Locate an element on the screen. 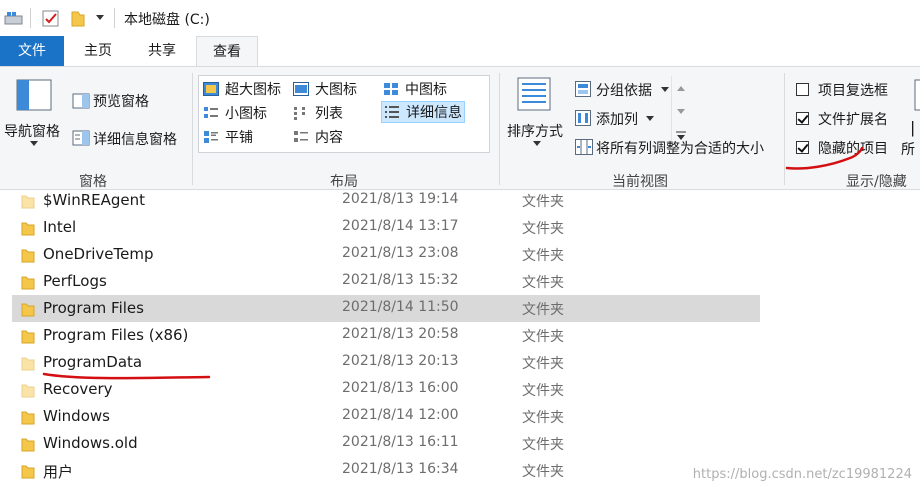  file-date: 2021/8/13 23:08 is located at coordinates (400, 253).